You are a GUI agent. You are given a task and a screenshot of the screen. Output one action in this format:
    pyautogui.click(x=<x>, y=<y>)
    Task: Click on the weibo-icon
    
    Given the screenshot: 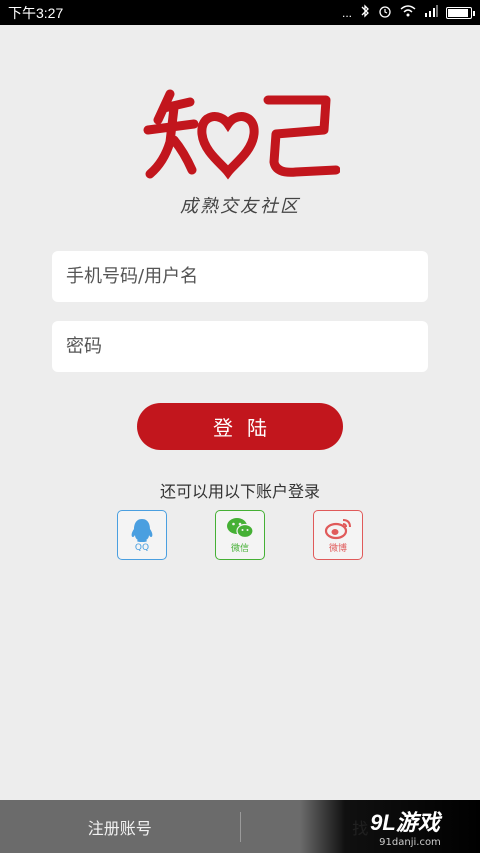 What is the action you would take?
    pyautogui.click(x=337, y=529)
    